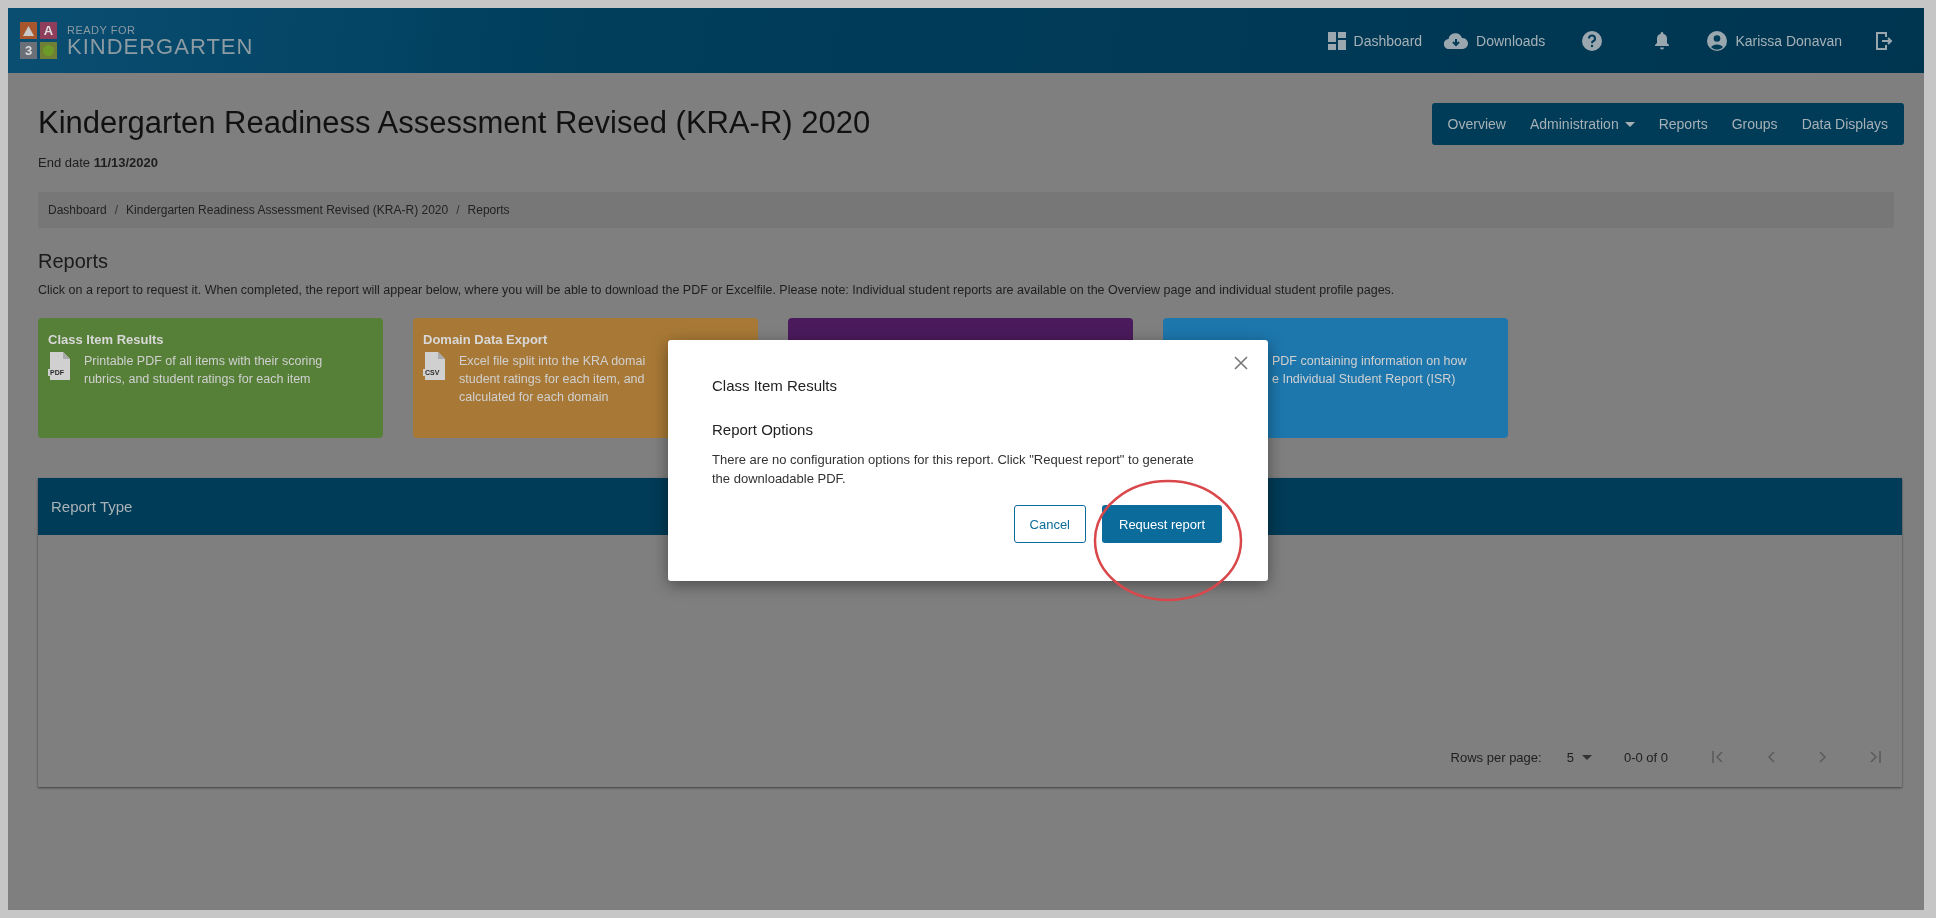  I want to click on section-description: Click on a report to request it. When completed, the report will appear below, where you will be able to download the PDF or Excelfile. Please note: Individual student reports are available on the Overview page and individual student profile pages., so click(717, 290).